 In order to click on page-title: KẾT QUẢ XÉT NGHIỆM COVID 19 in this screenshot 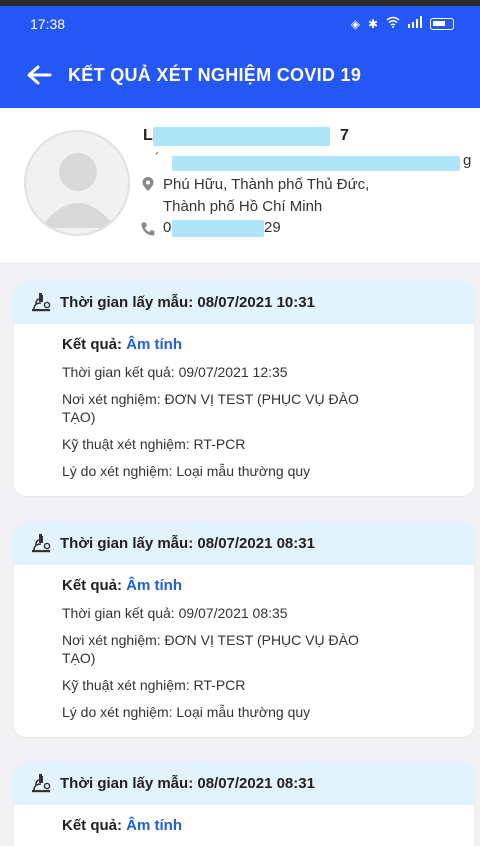, I will do `click(215, 74)`.